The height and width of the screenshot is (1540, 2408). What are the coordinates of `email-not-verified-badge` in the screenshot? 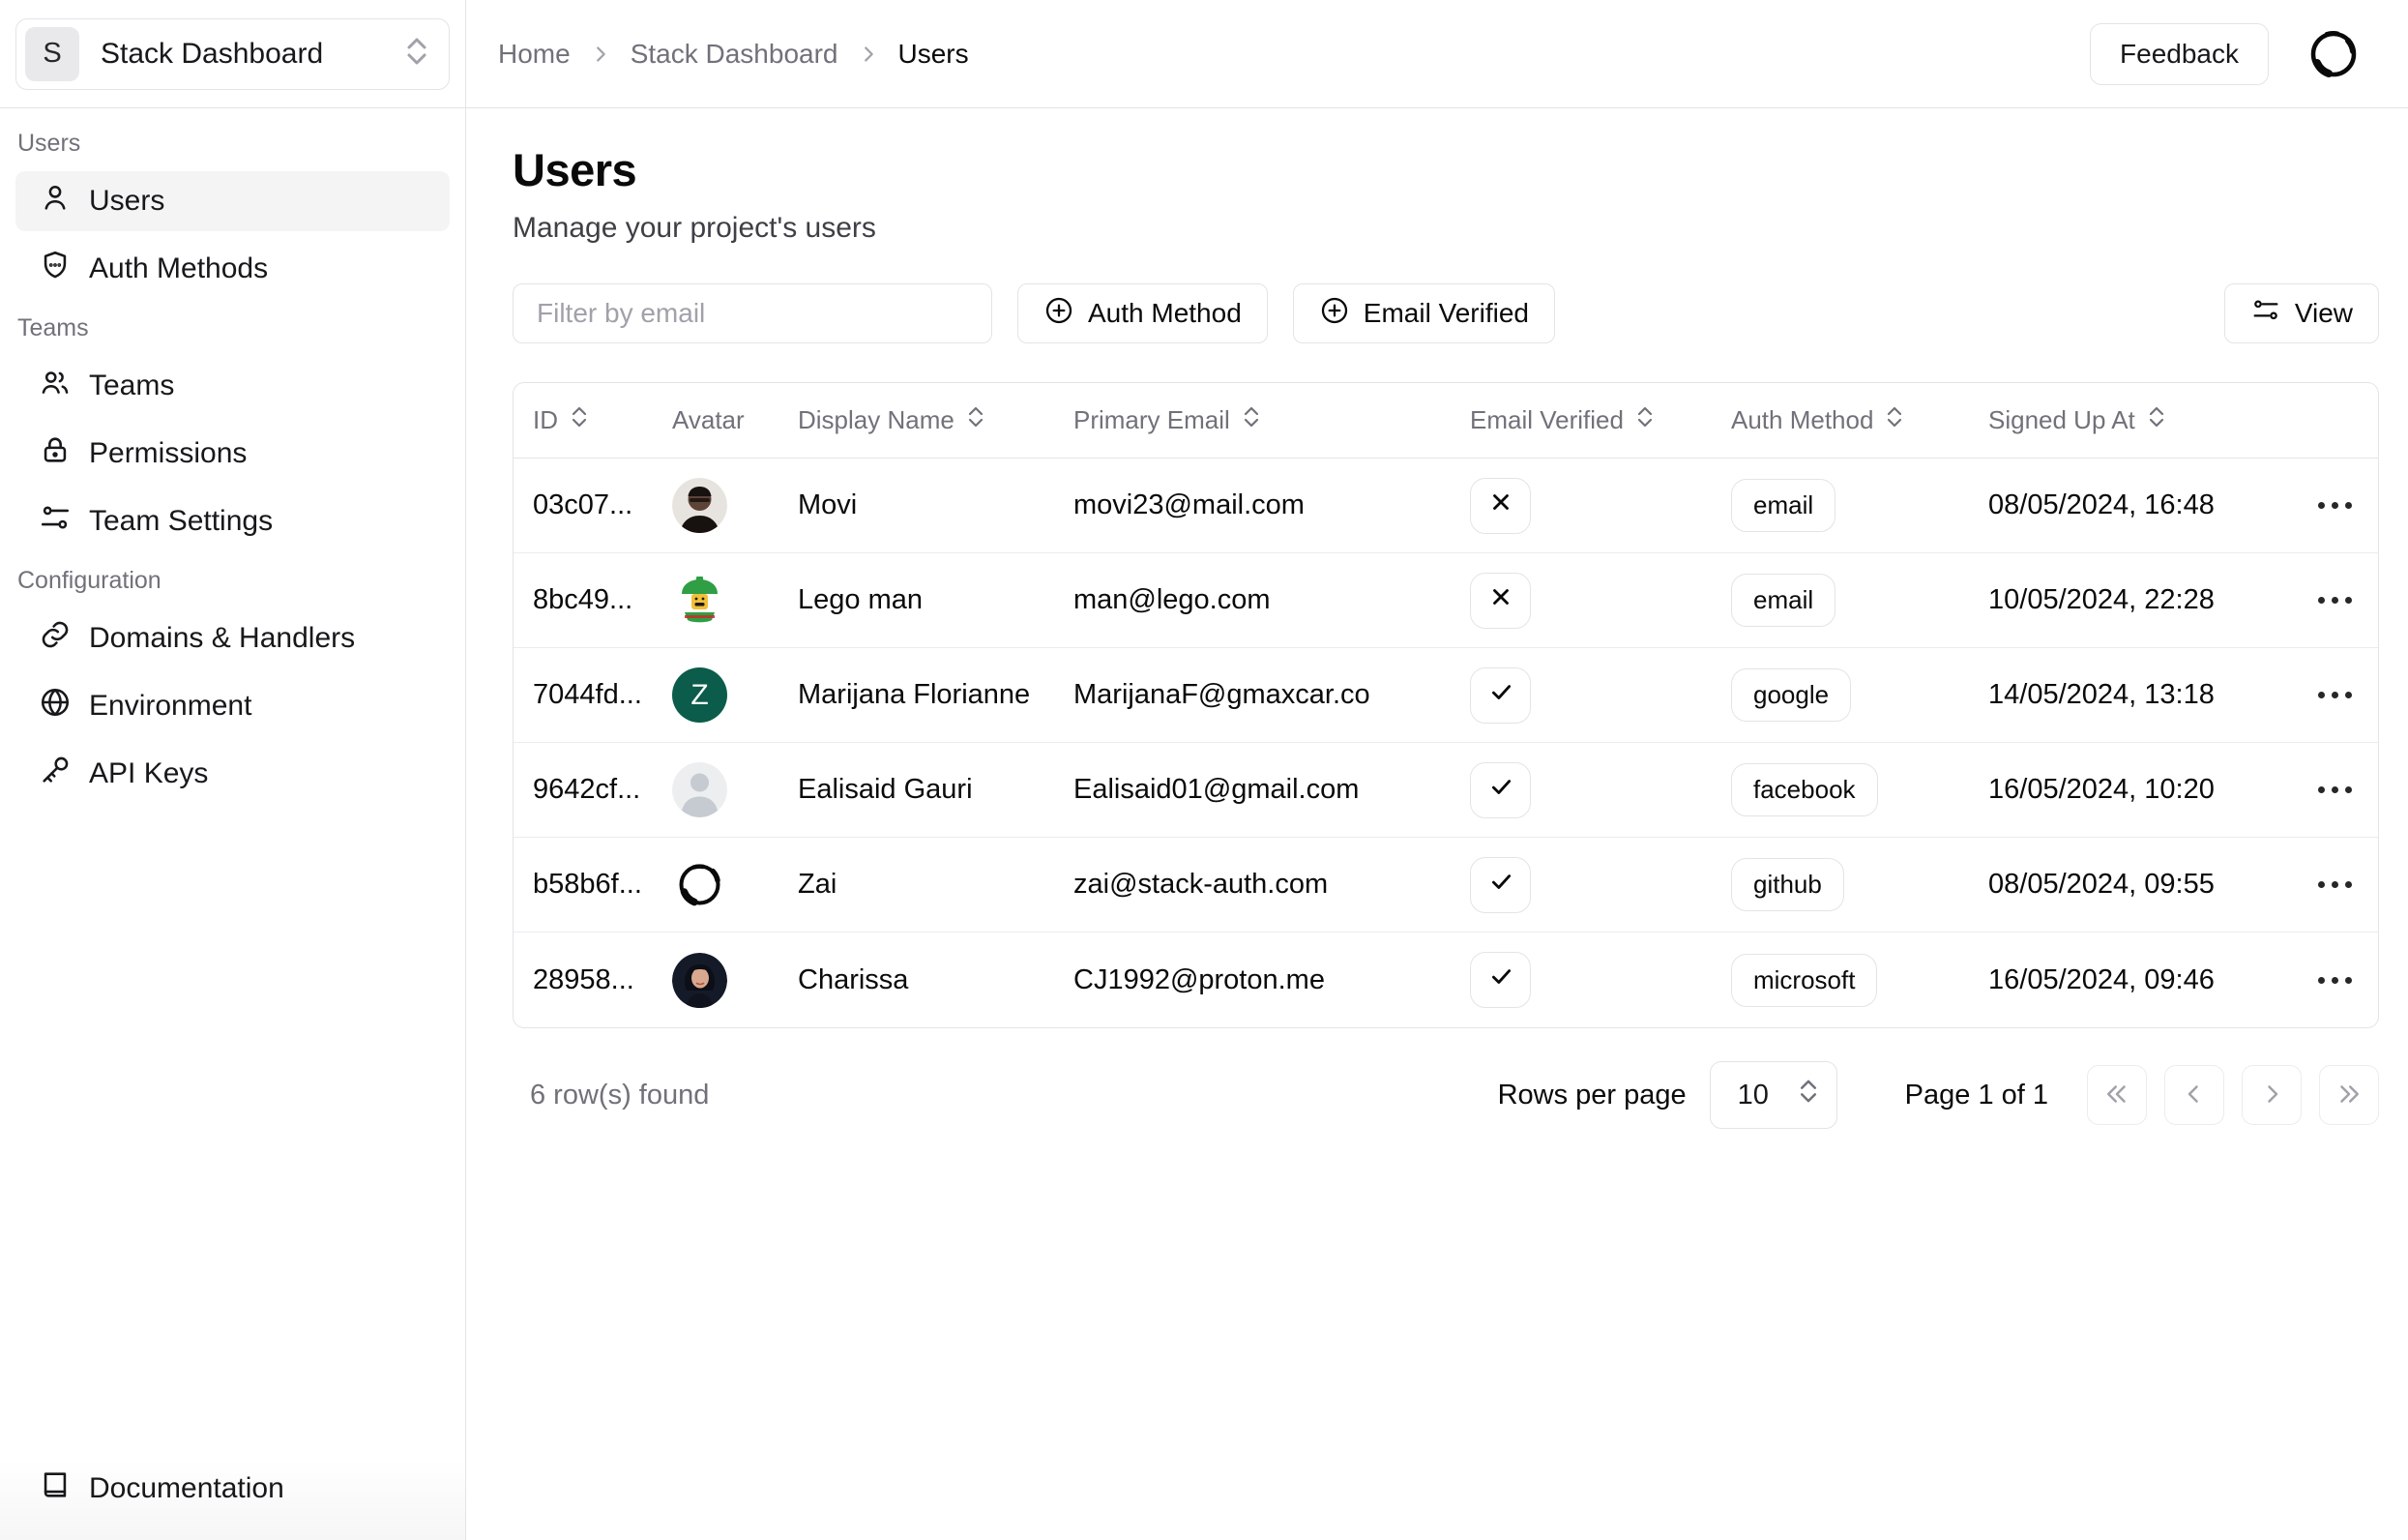 It's located at (1500, 505).